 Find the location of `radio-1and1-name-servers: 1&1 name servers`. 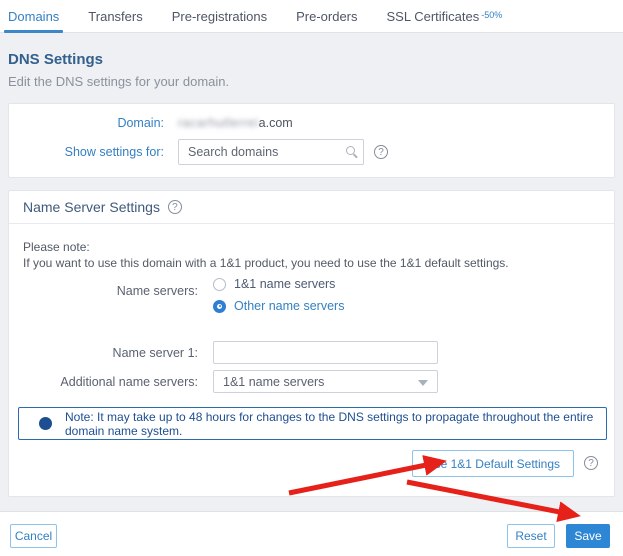

radio-1and1-name-servers: 1&1 name servers is located at coordinates (278, 284).